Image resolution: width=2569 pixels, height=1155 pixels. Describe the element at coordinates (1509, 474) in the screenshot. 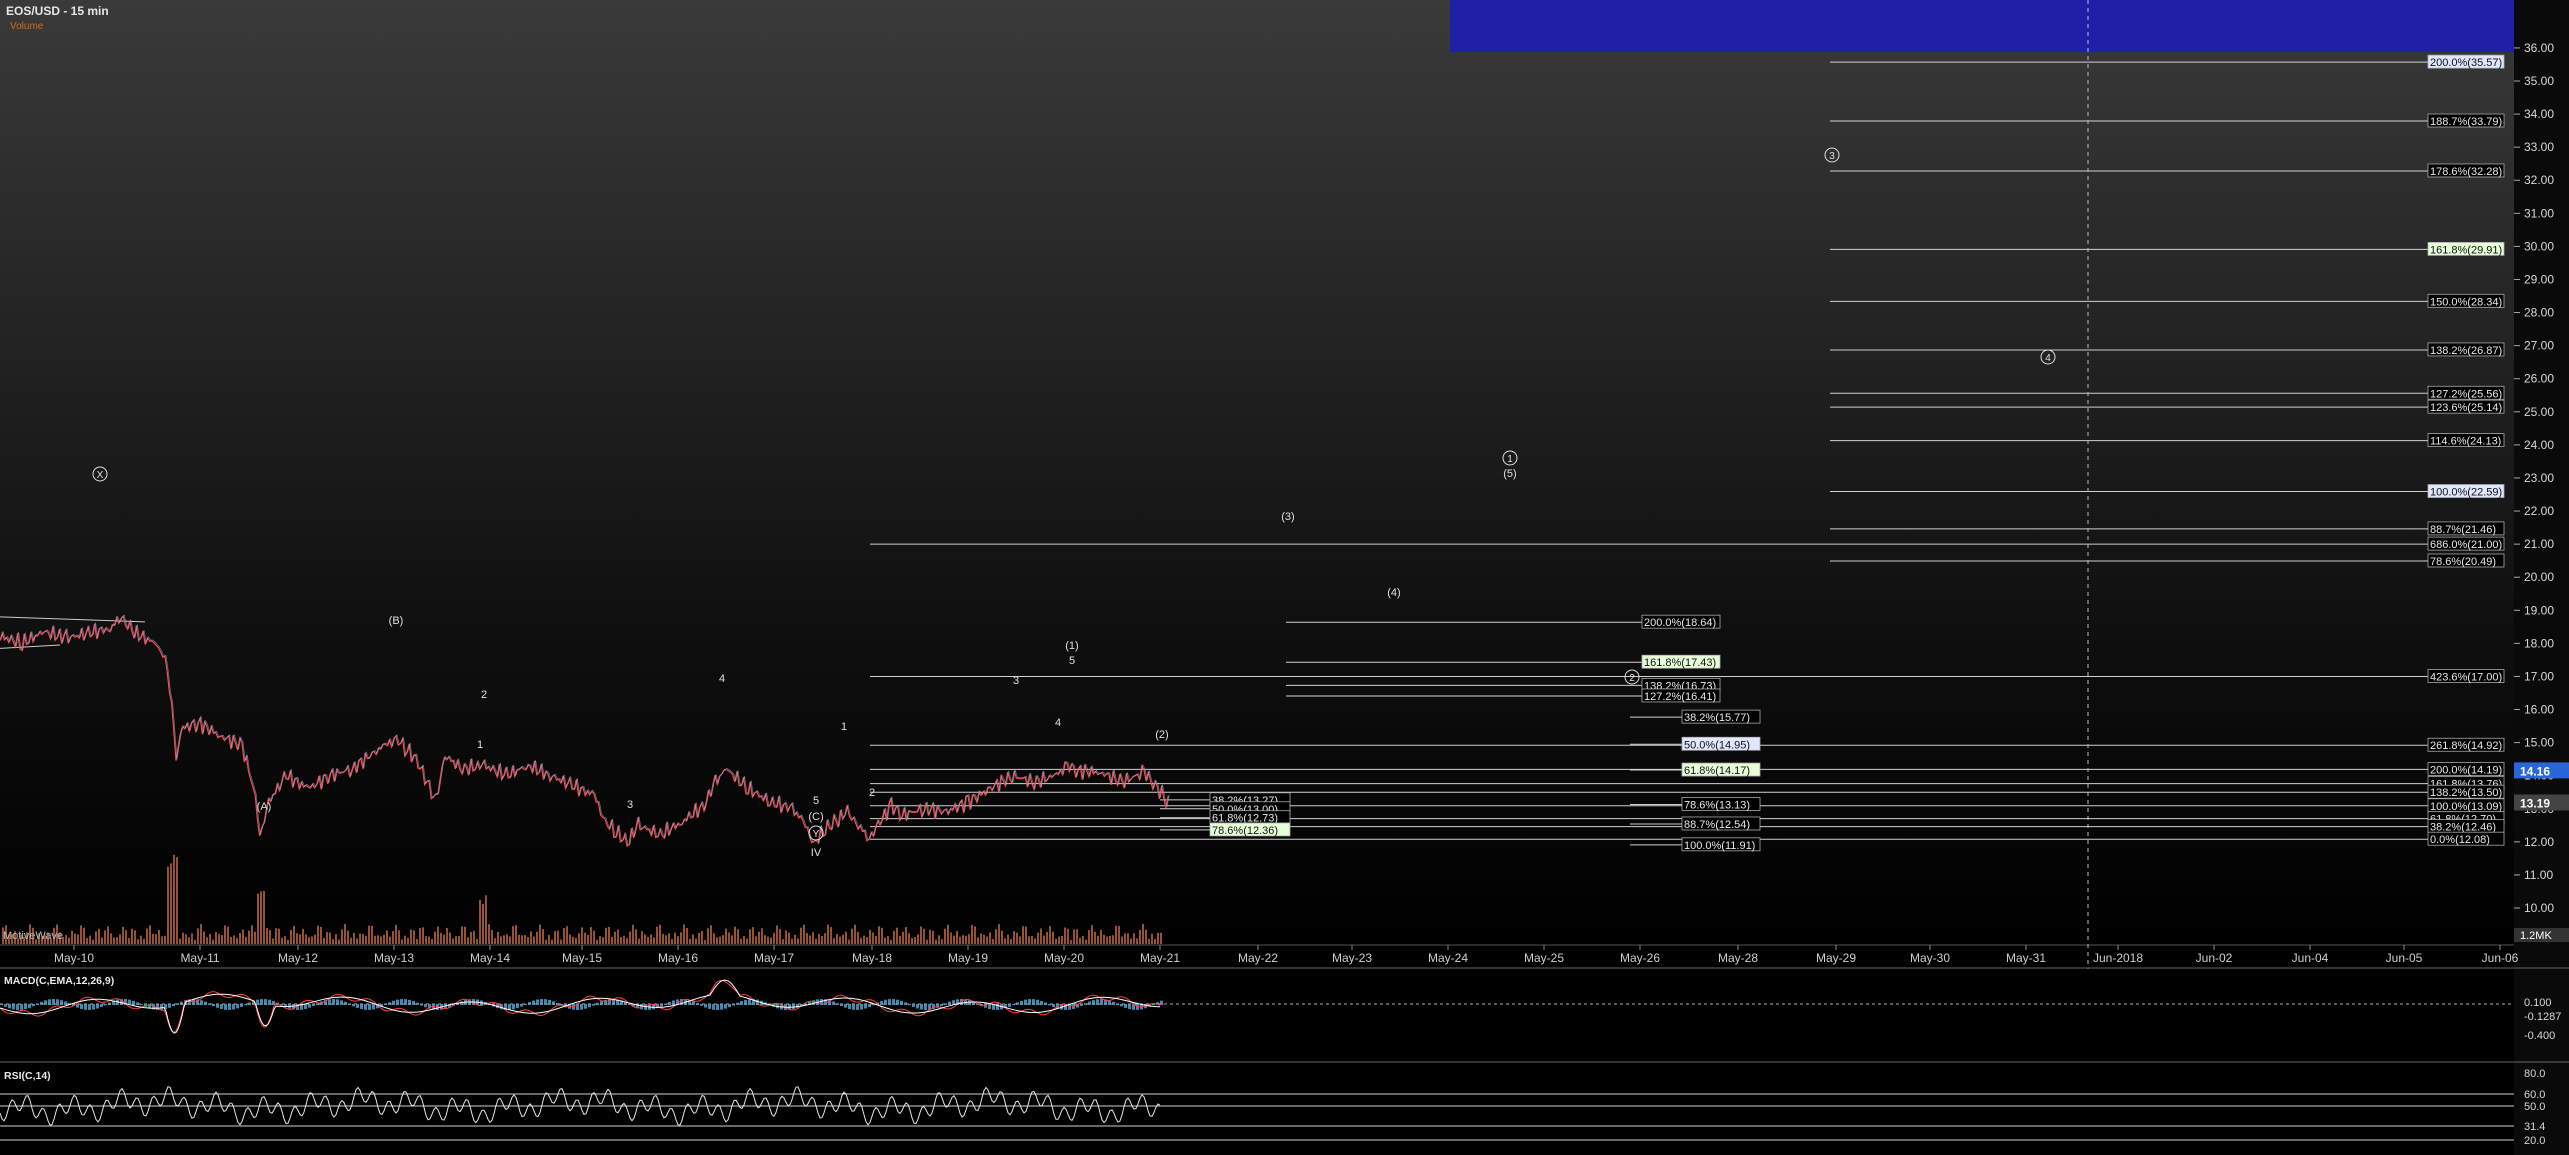

I see `wave-label-w5: (5)` at that location.